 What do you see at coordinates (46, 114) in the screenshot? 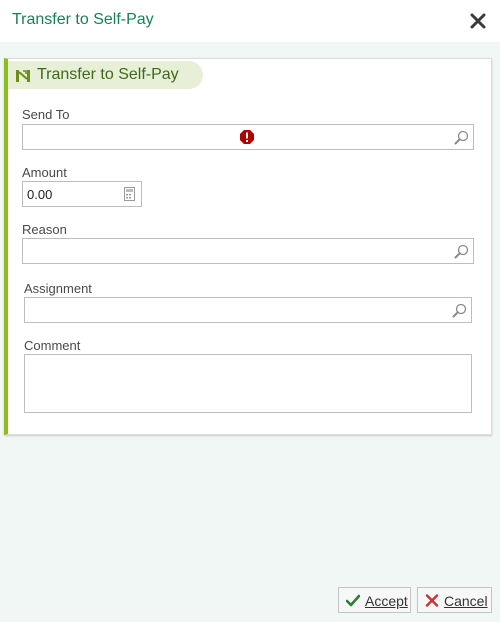
I see `send-to-label: Send To` at bounding box center [46, 114].